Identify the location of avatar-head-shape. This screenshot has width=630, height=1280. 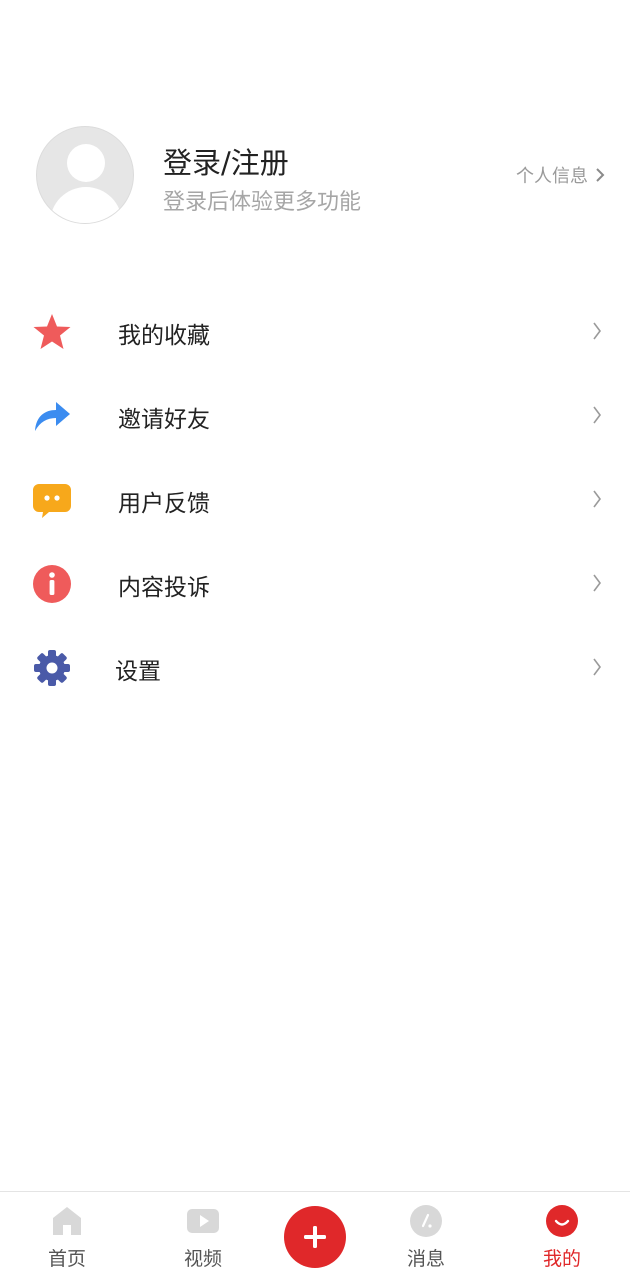
(86, 163).